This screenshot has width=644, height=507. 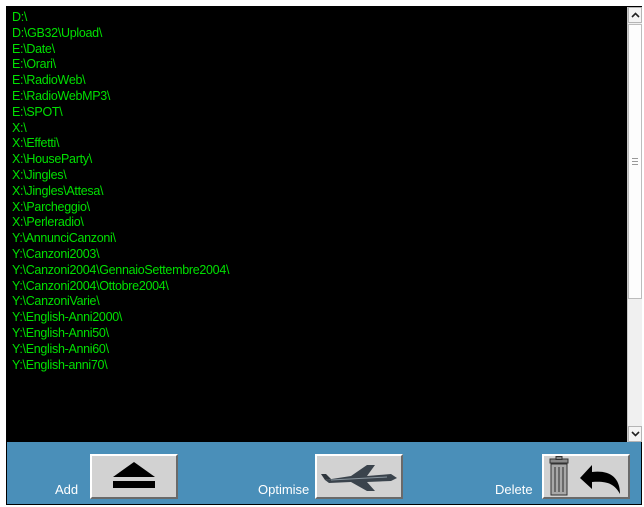 I want to click on folder-path-item: D:\GB32\Upload\, so click(x=318, y=34).